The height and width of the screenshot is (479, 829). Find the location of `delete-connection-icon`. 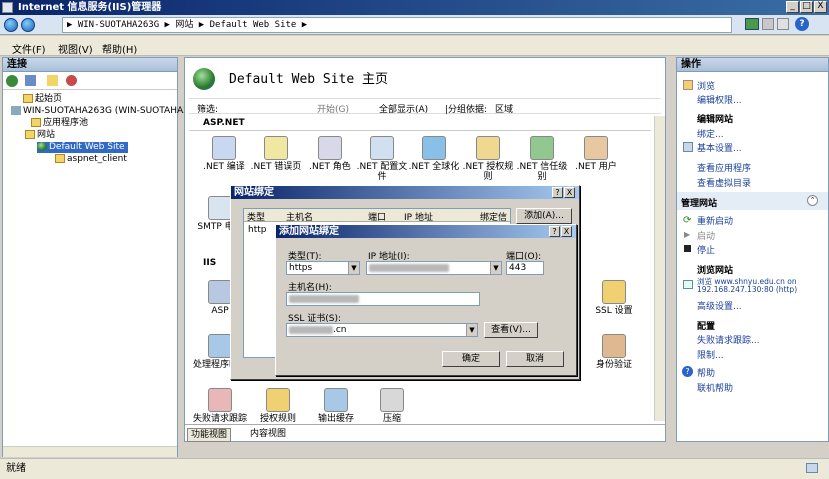

delete-connection-icon is located at coordinates (71, 80).